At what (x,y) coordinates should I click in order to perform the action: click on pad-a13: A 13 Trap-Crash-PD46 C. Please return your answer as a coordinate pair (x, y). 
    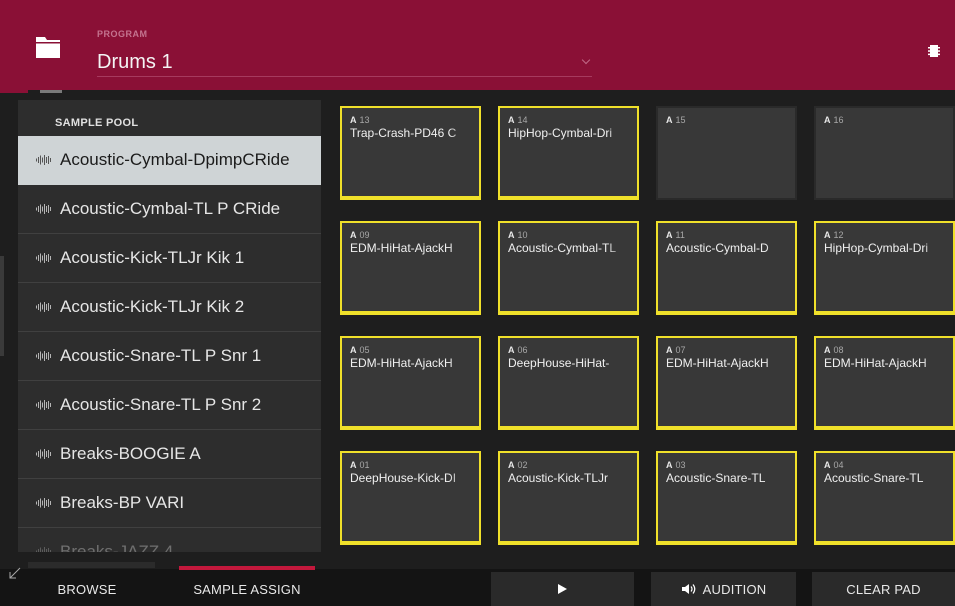
    Looking at the image, I should click on (410, 153).